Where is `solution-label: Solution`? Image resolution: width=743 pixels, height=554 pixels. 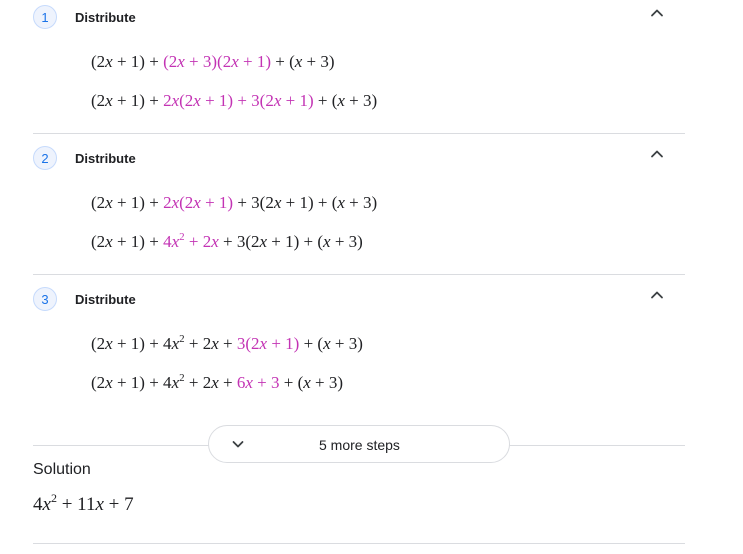 solution-label: Solution is located at coordinates (62, 469).